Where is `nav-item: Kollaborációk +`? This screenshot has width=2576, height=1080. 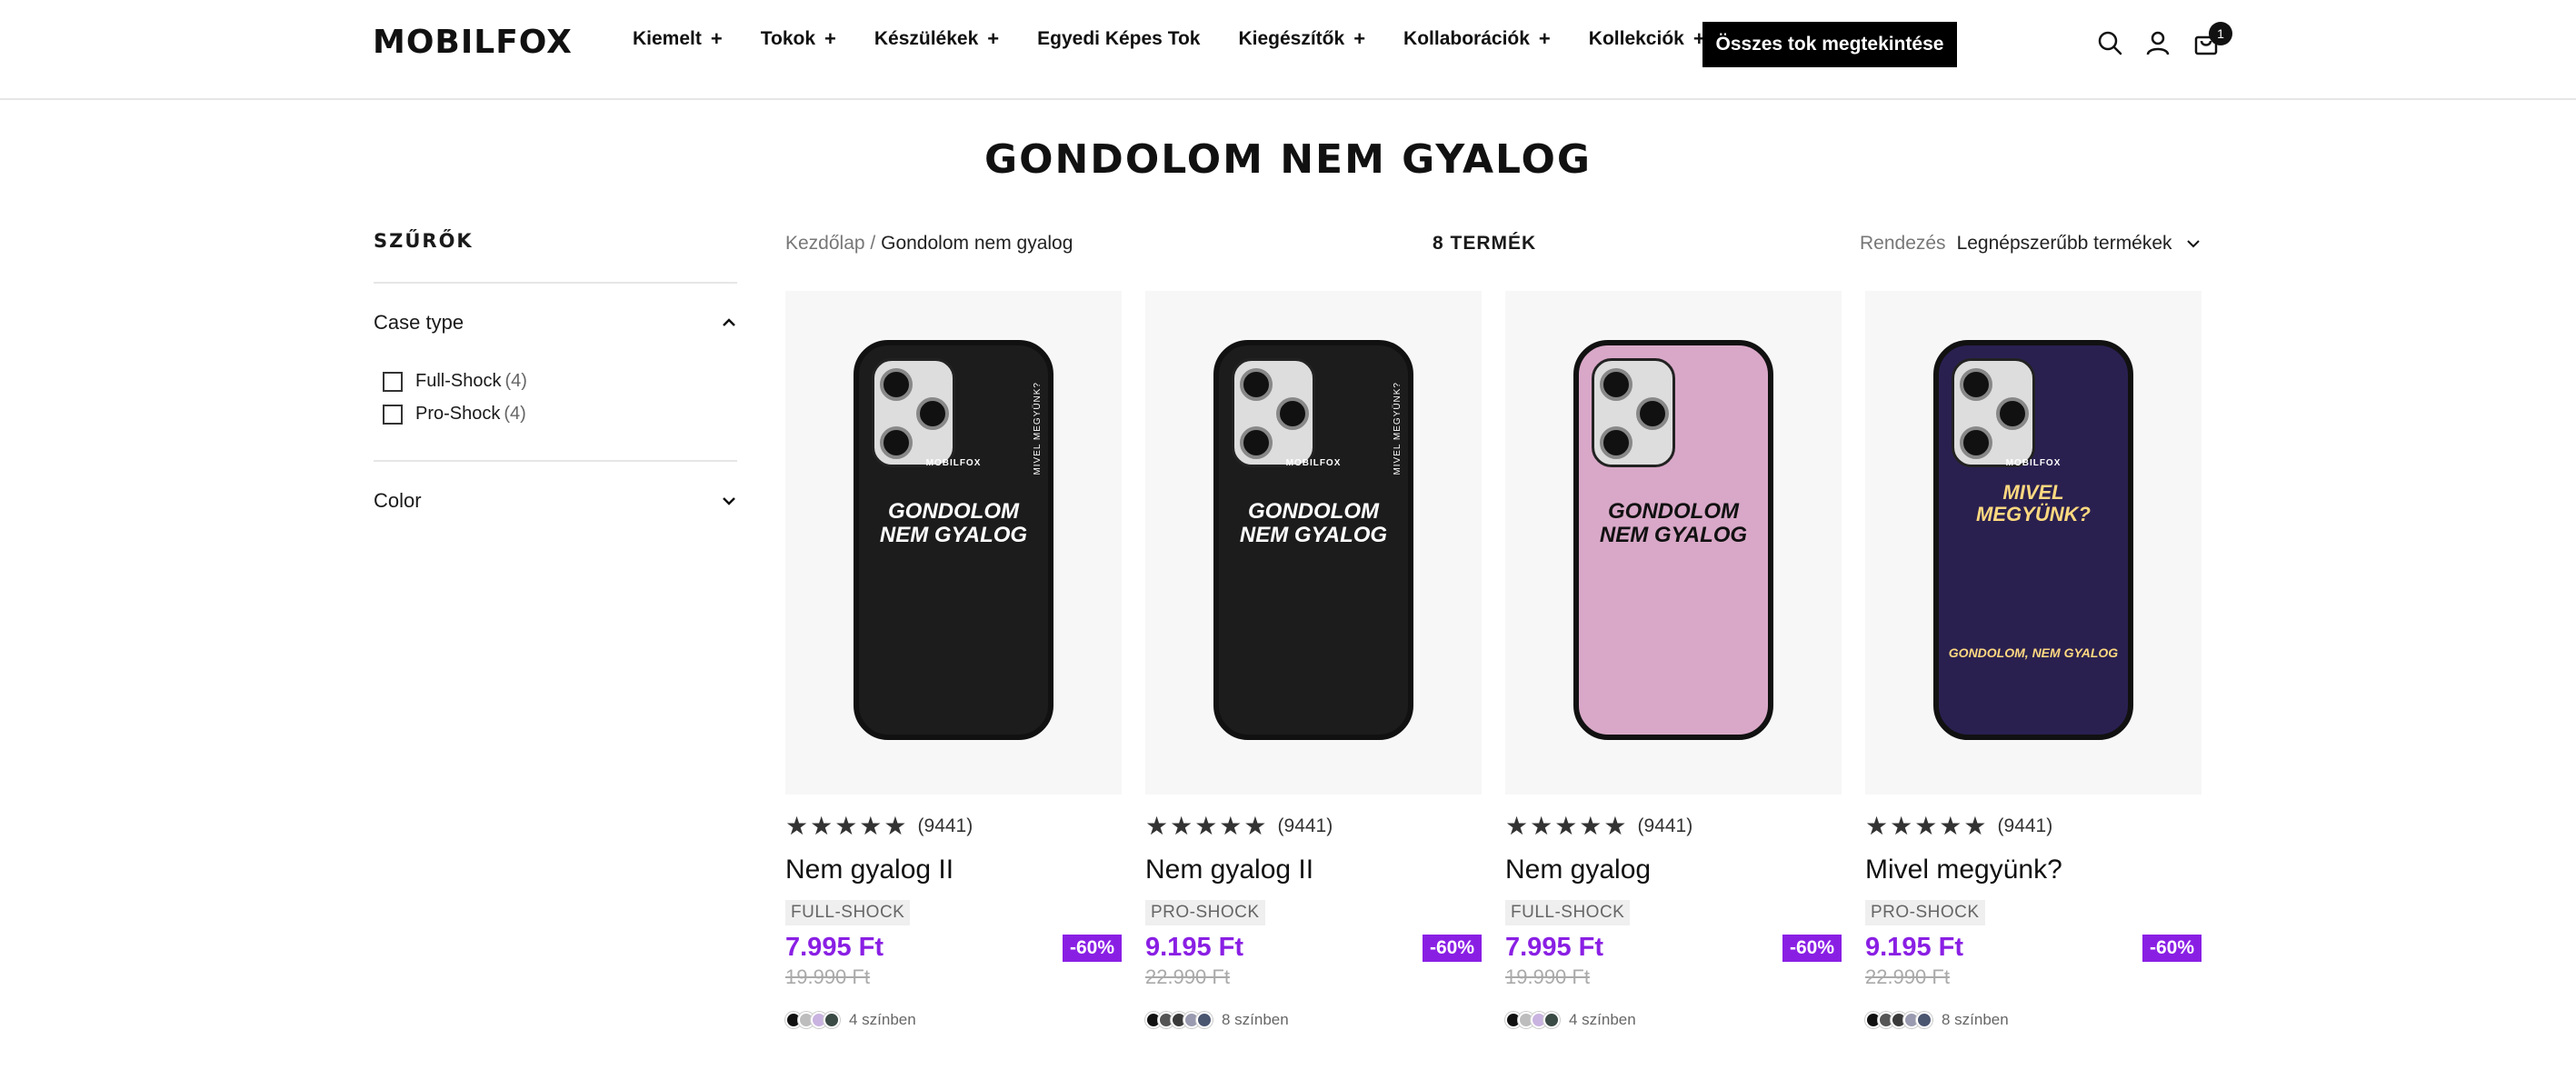 nav-item: Kollaborációk + is located at coordinates (1477, 39).